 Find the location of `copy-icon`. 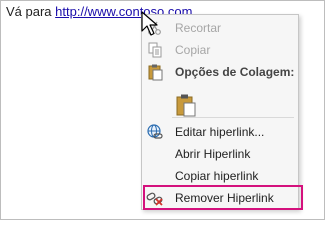

copy-icon is located at coordinates (155, 50).